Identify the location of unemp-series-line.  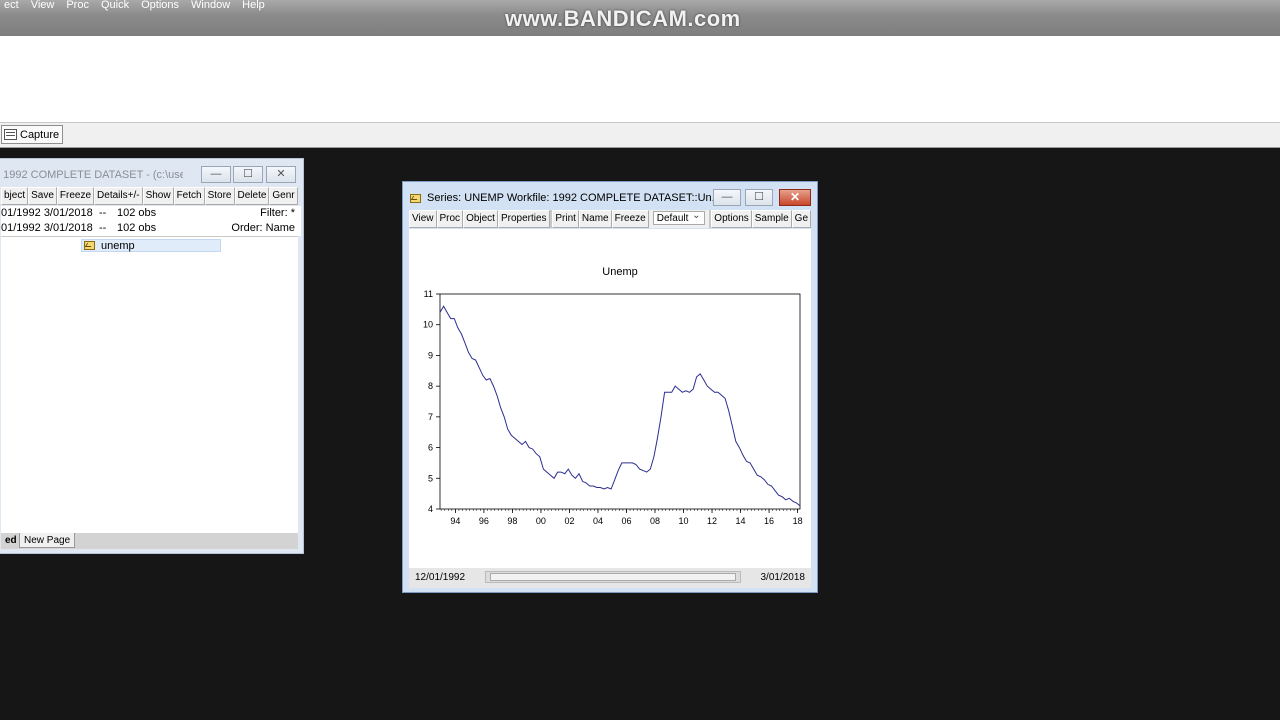
(620, 406).